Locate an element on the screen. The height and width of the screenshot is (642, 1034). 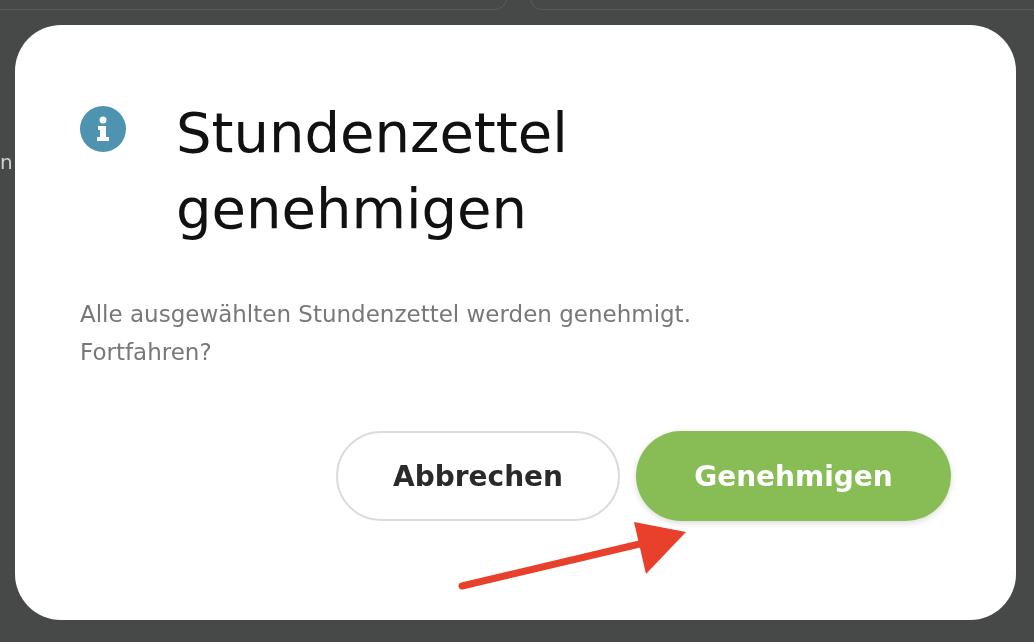
cancel-button: Abbrechen is located at coordinates (478, 476).